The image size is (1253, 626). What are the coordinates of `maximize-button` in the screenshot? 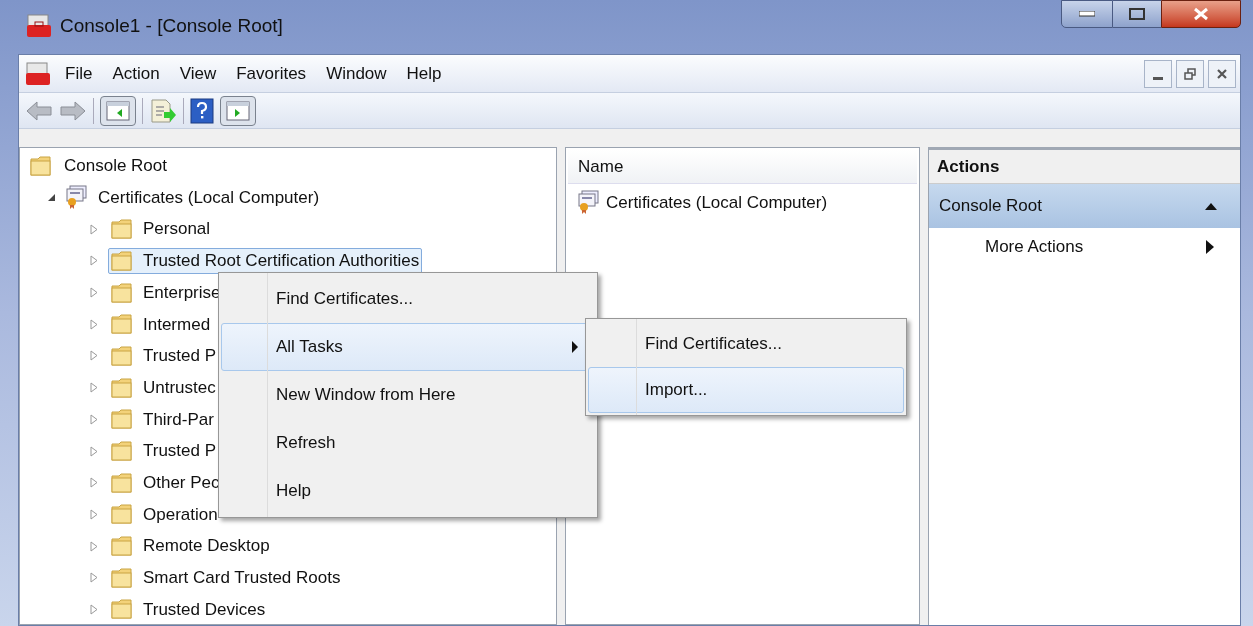 It's located at (1137, 14).